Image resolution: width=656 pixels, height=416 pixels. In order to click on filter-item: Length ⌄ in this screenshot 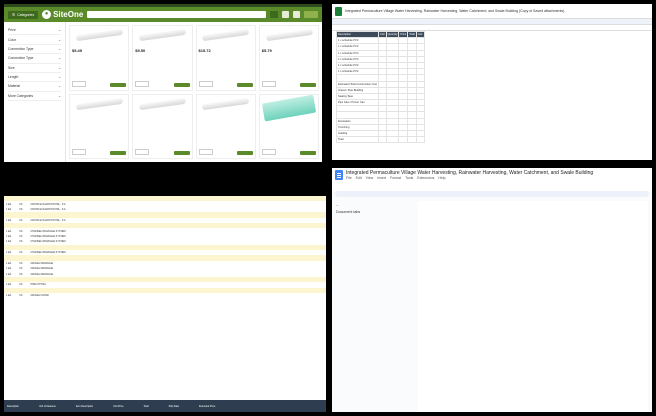, I will do `click(34, 78)`.